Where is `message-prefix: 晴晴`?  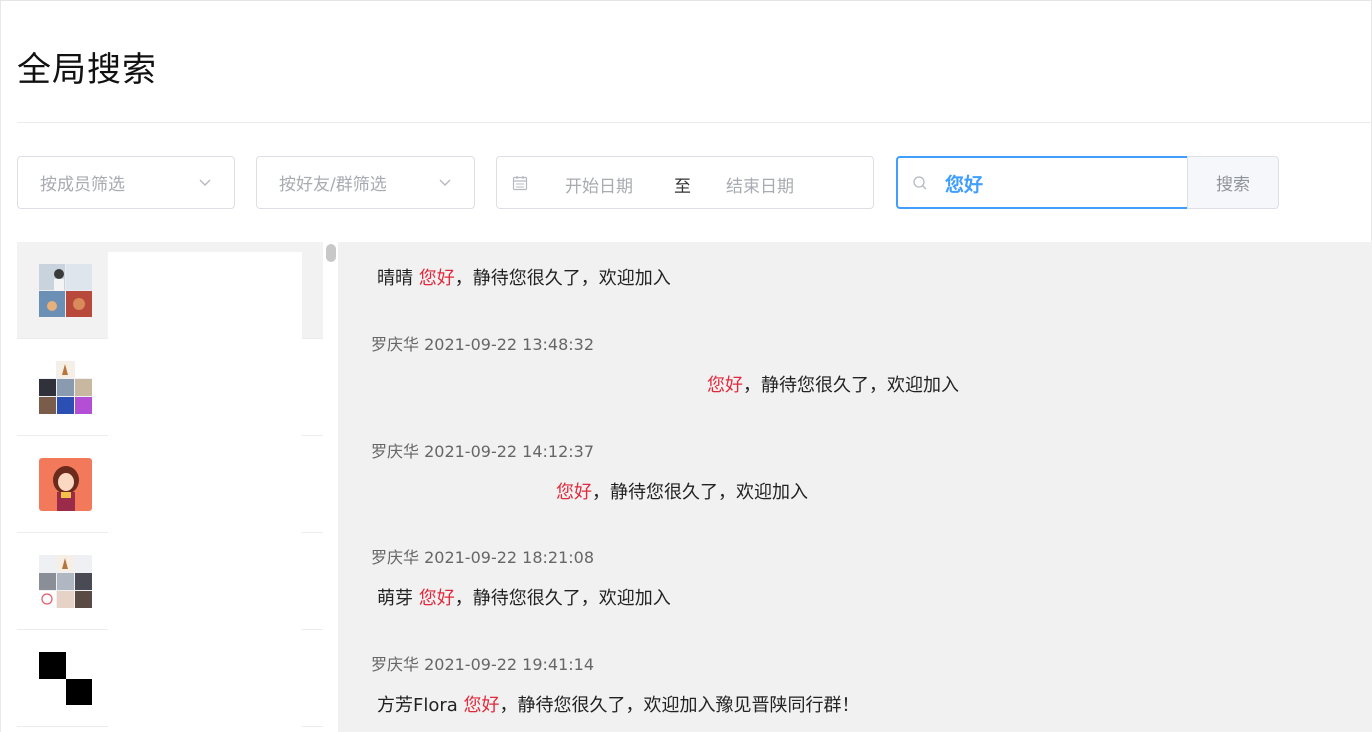 message-prefix: 晴晴 is located at coordinates (398, 278).